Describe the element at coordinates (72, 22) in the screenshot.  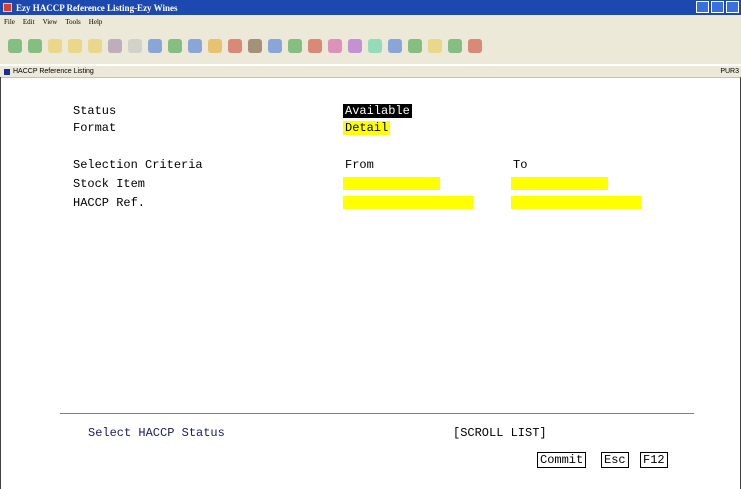
I see `menu-tools: Tools` at that location.